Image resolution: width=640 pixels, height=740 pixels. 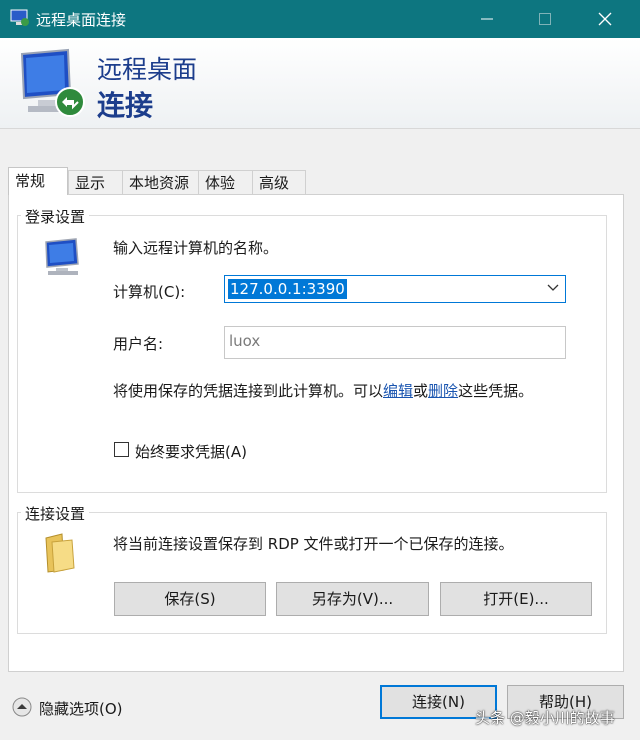 I want to click on maximize-button, so click(x=545, y=19).